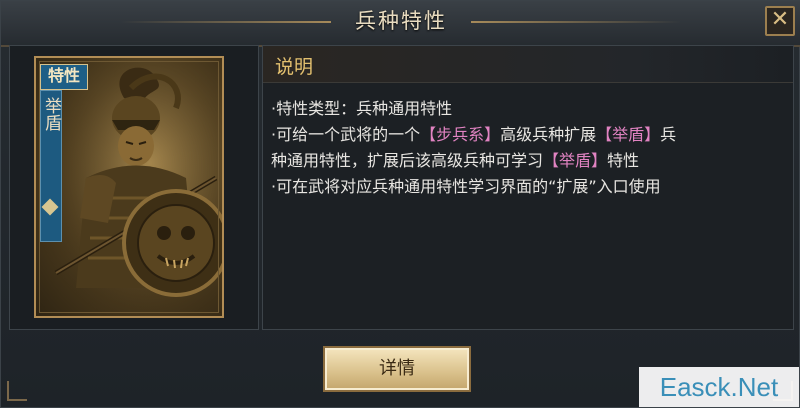 Image resolution: width=800 pixels, height=408 pixels. I want to click on effect-text: 种通用特性，扩展后该高级兵种可学习, so click(407, 160).